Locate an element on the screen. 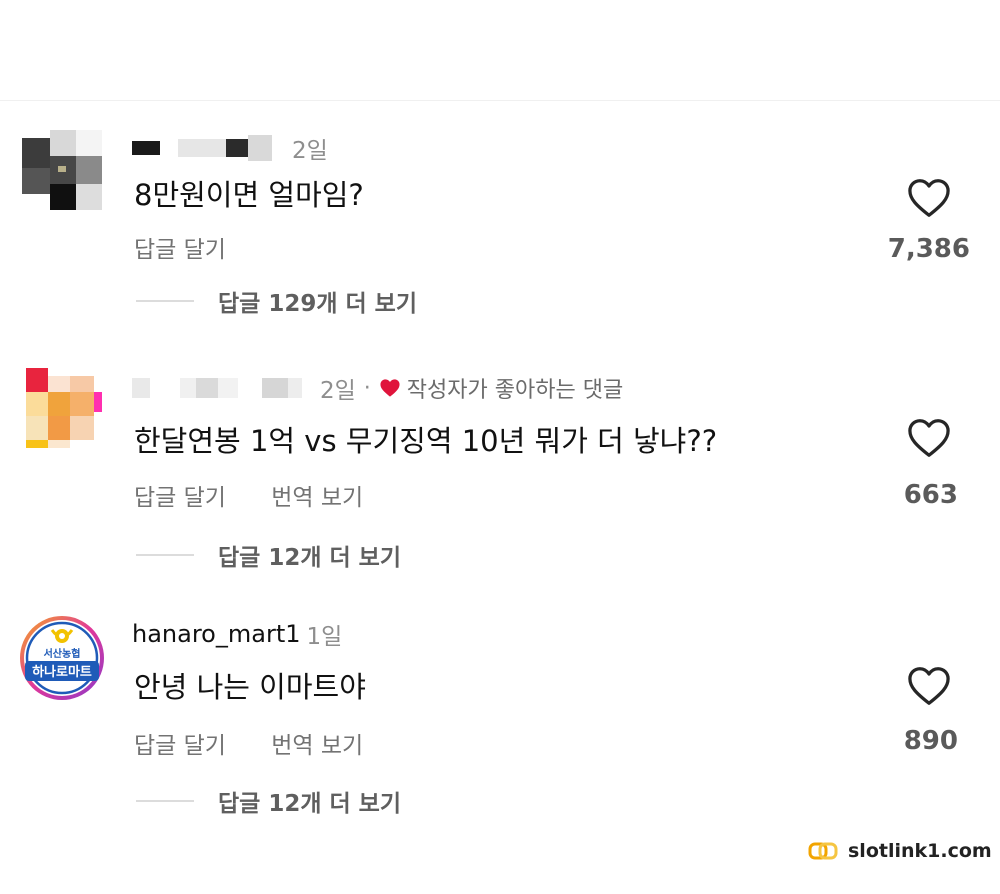  hanaro-logo-top-text: 서산농협 is located at coordinates (62, 653).